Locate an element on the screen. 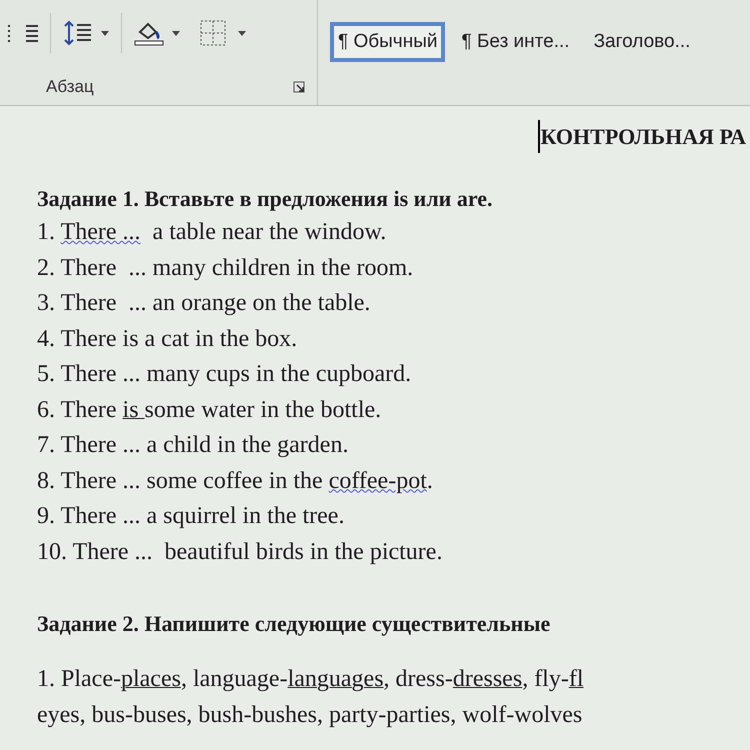 The image size is (750, 750). paint-bucket-icon is located at coordinates (149, 33).